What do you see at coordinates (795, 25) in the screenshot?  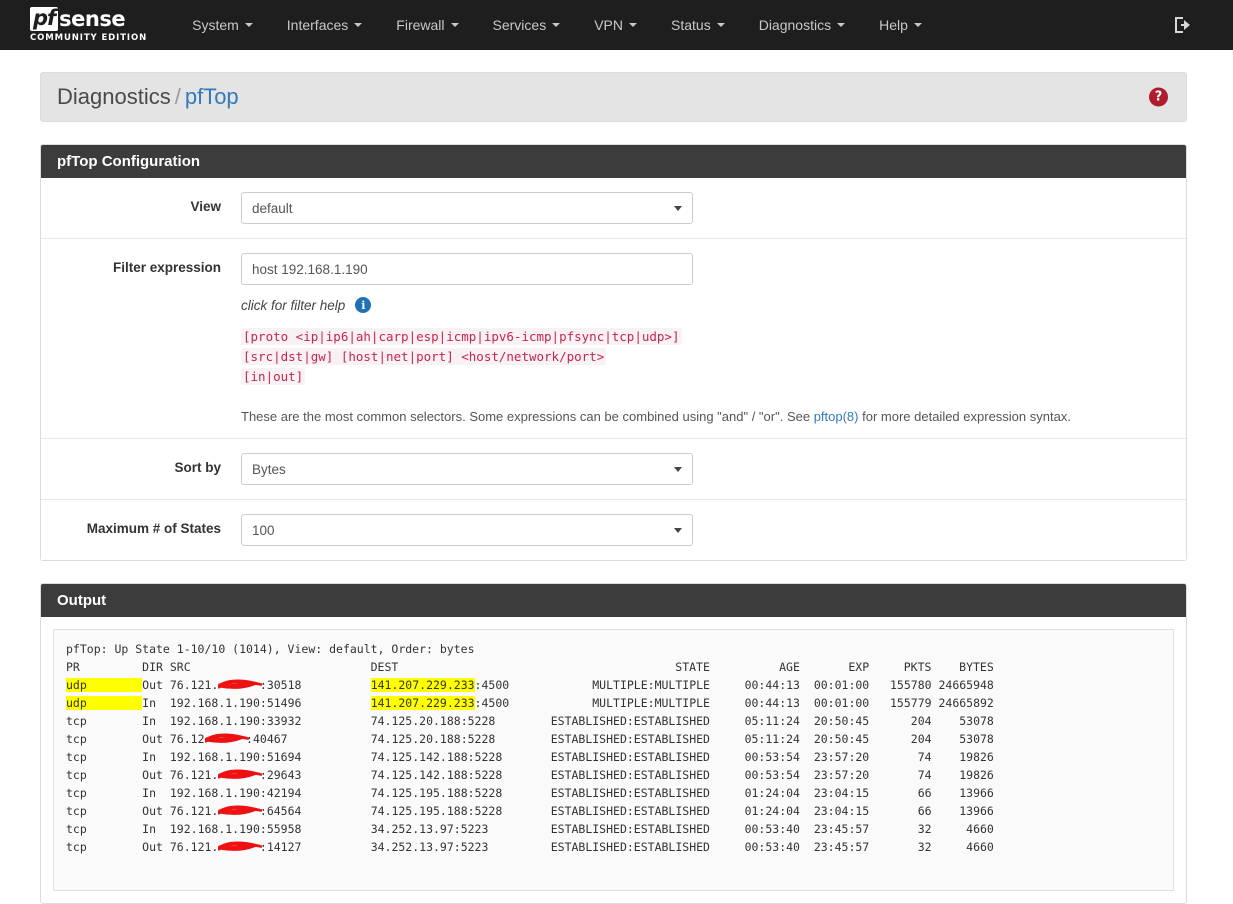 I see `nav-label-diagnostics: Diagnostics` at bounding box center [795, 25].